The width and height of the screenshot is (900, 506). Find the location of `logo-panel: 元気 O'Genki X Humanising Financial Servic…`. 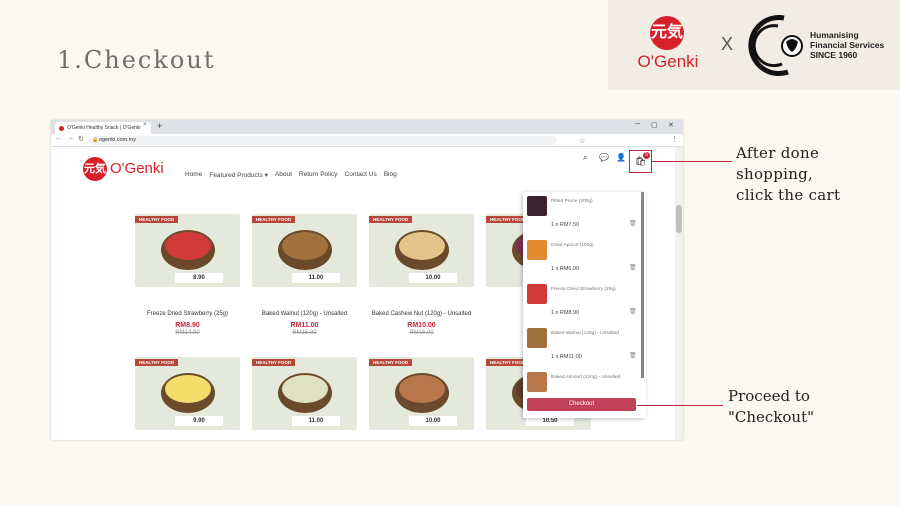

logo-panel: 元気 O'Genki X Humanising Financial Servic… is located at coordinates (754, 45).